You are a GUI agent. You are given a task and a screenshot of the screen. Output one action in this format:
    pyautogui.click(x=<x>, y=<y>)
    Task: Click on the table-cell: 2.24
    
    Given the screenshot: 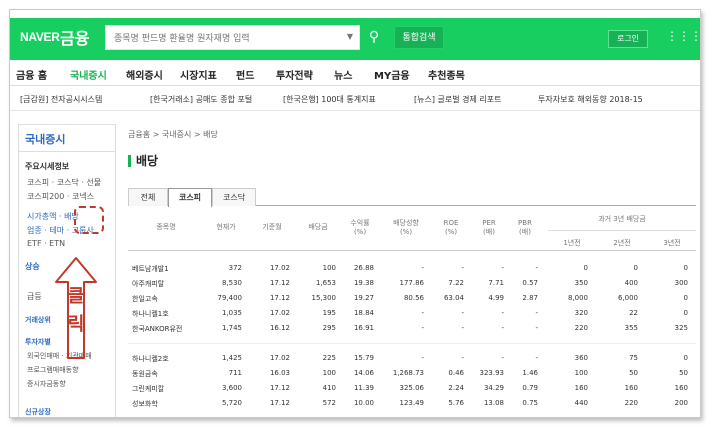 What is the action you would take?
    pyautogui.click(x=456, y=388)
    